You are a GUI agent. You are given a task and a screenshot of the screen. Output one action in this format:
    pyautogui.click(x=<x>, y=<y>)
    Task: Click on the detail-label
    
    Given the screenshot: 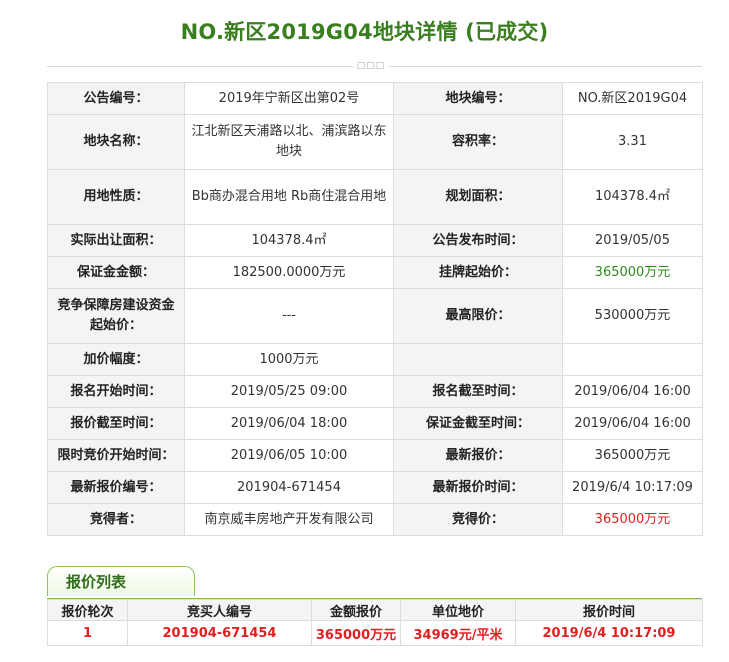 What is the action you would take?
    pyautogui.click(x=478, y=359)
    